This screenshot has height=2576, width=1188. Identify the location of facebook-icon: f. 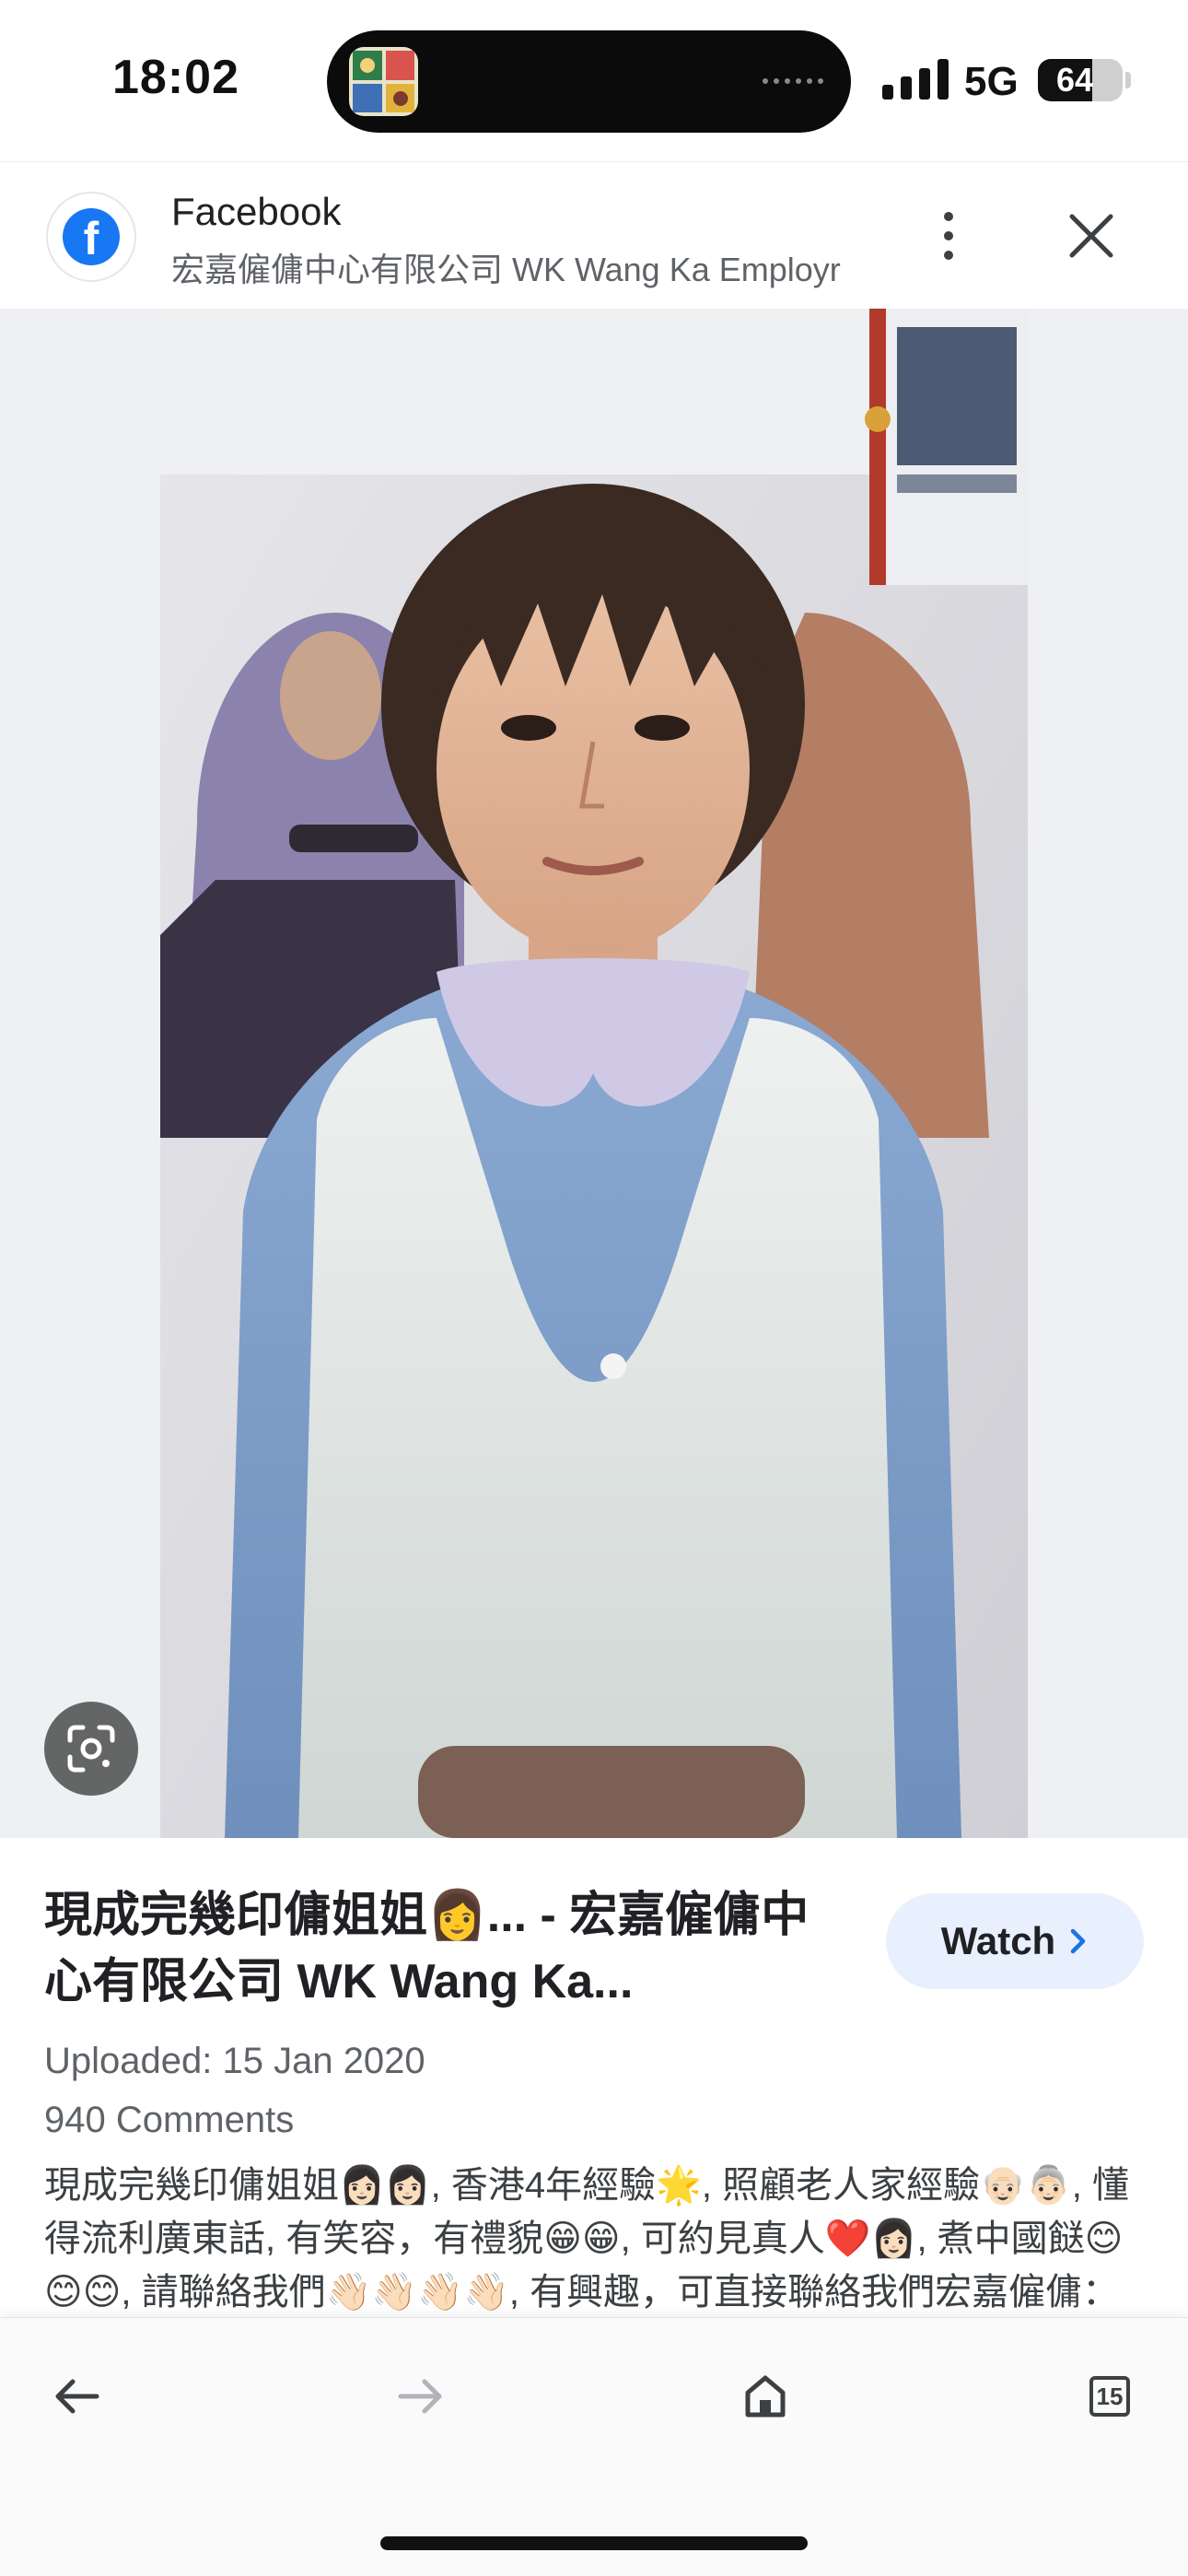
(91, 237).